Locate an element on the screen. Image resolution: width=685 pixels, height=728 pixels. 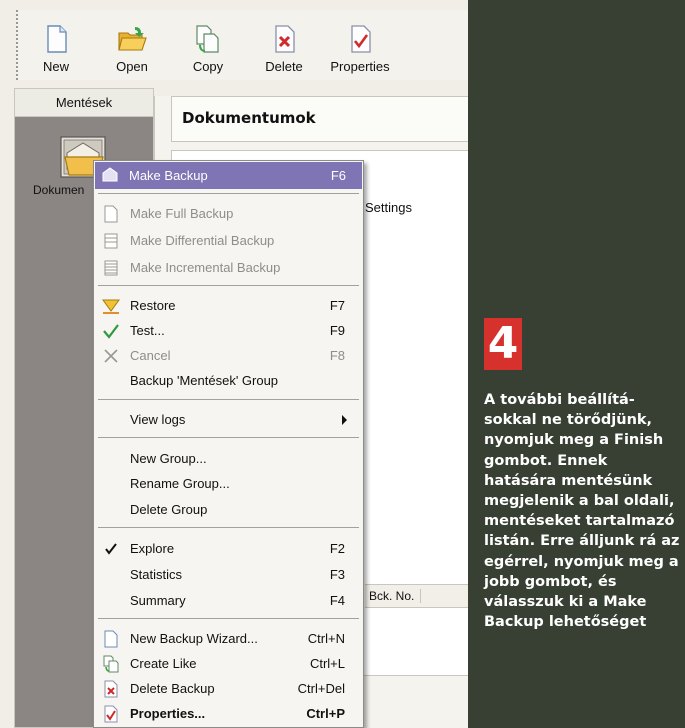
backup-item-label: Dokumen is located at coordinates (58, 190).